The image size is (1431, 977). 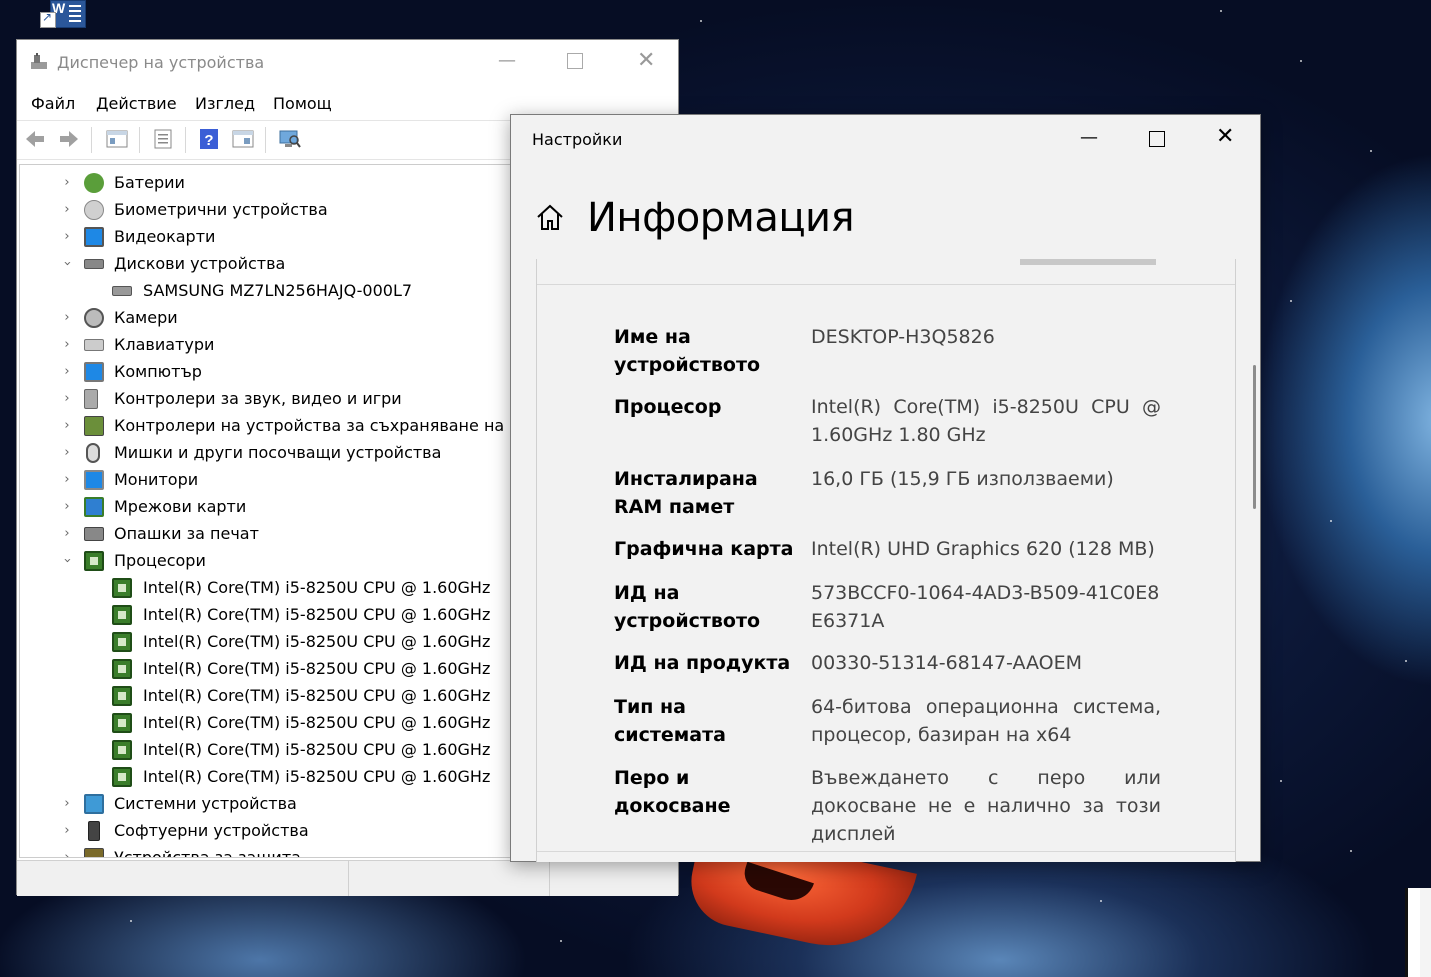 I want to click on settings-titlebar: Настройки — ✕, so click(x=885, y=139).